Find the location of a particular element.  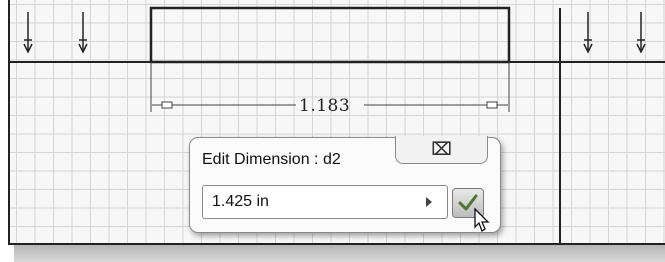

dimension-value-input: 1.425 in is located at coordinates (325, 202).